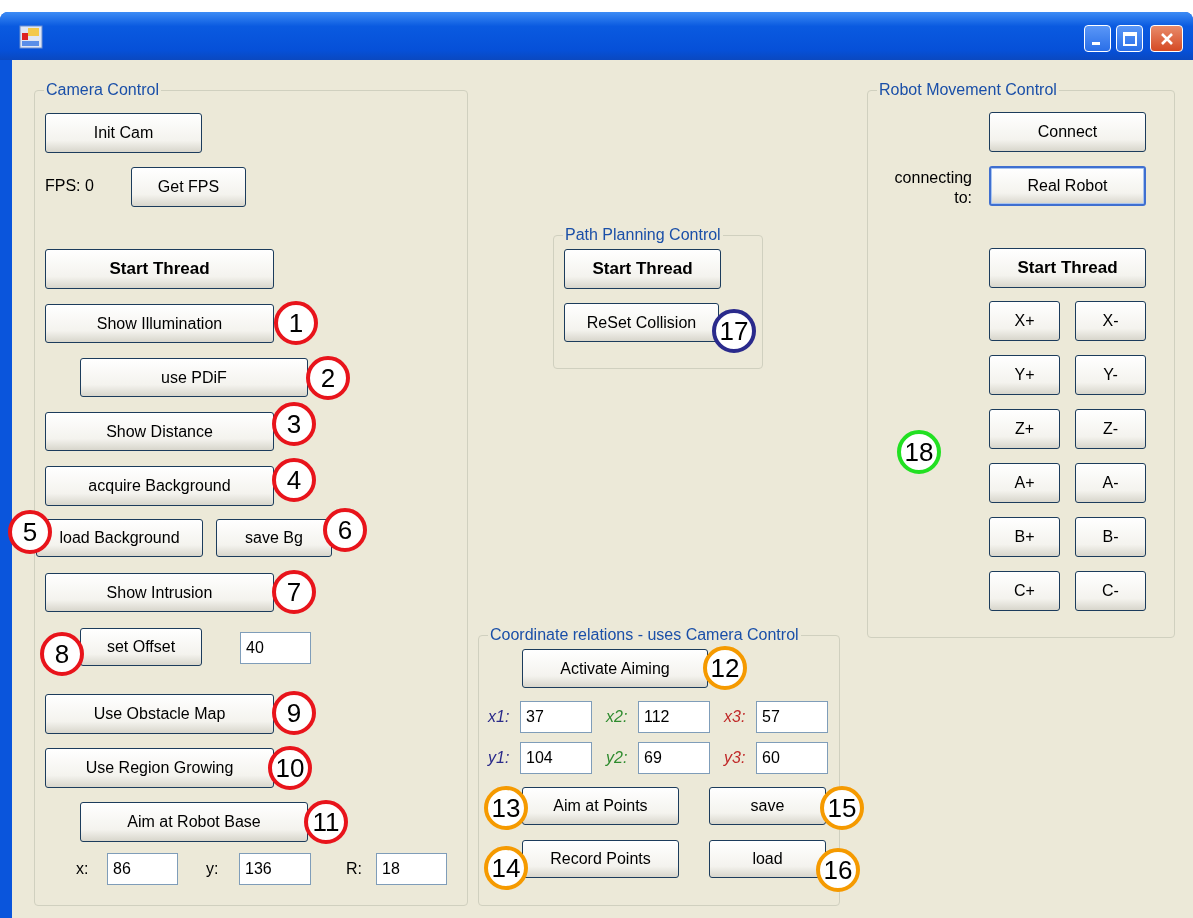 Image resolution: width=1193 pixels, height=918 pixels. Describe the element at coordinates (556, 717) in the screenshot. I see `input-field: 37` at that location.